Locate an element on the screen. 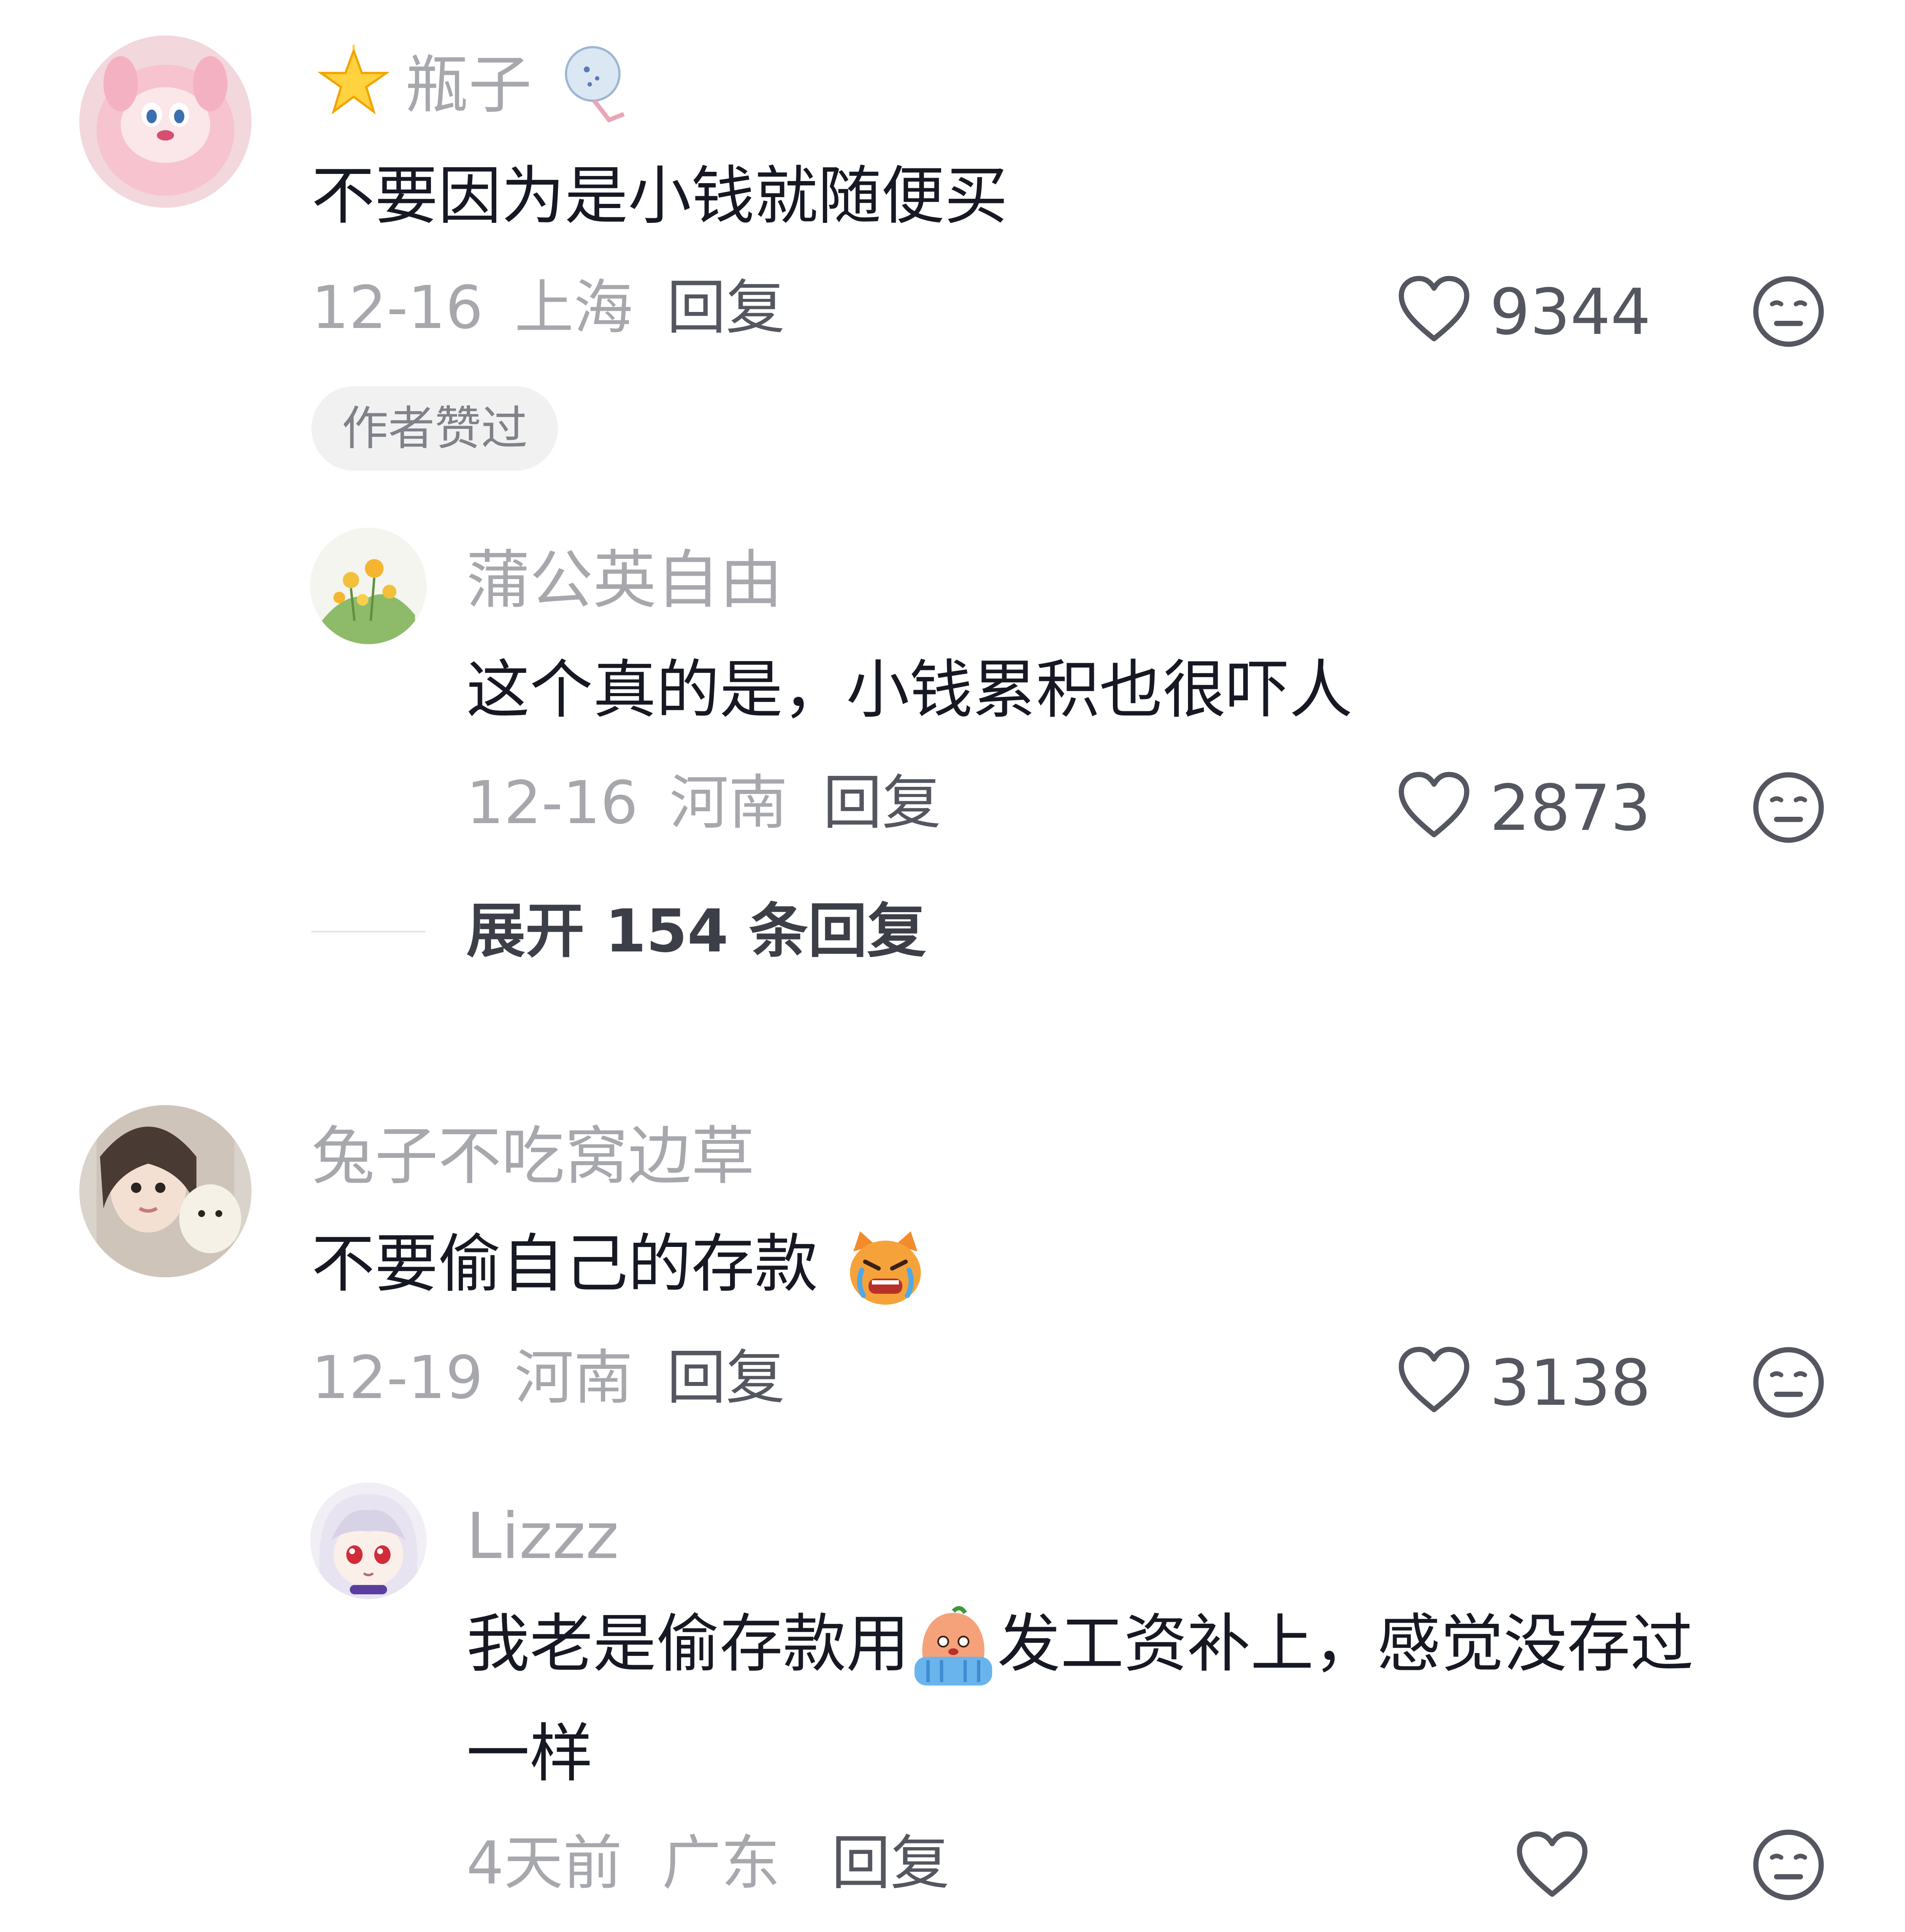 The width and height of the screenshot is (1905, 1932). expand-divider is located at coordinates (368, 932).